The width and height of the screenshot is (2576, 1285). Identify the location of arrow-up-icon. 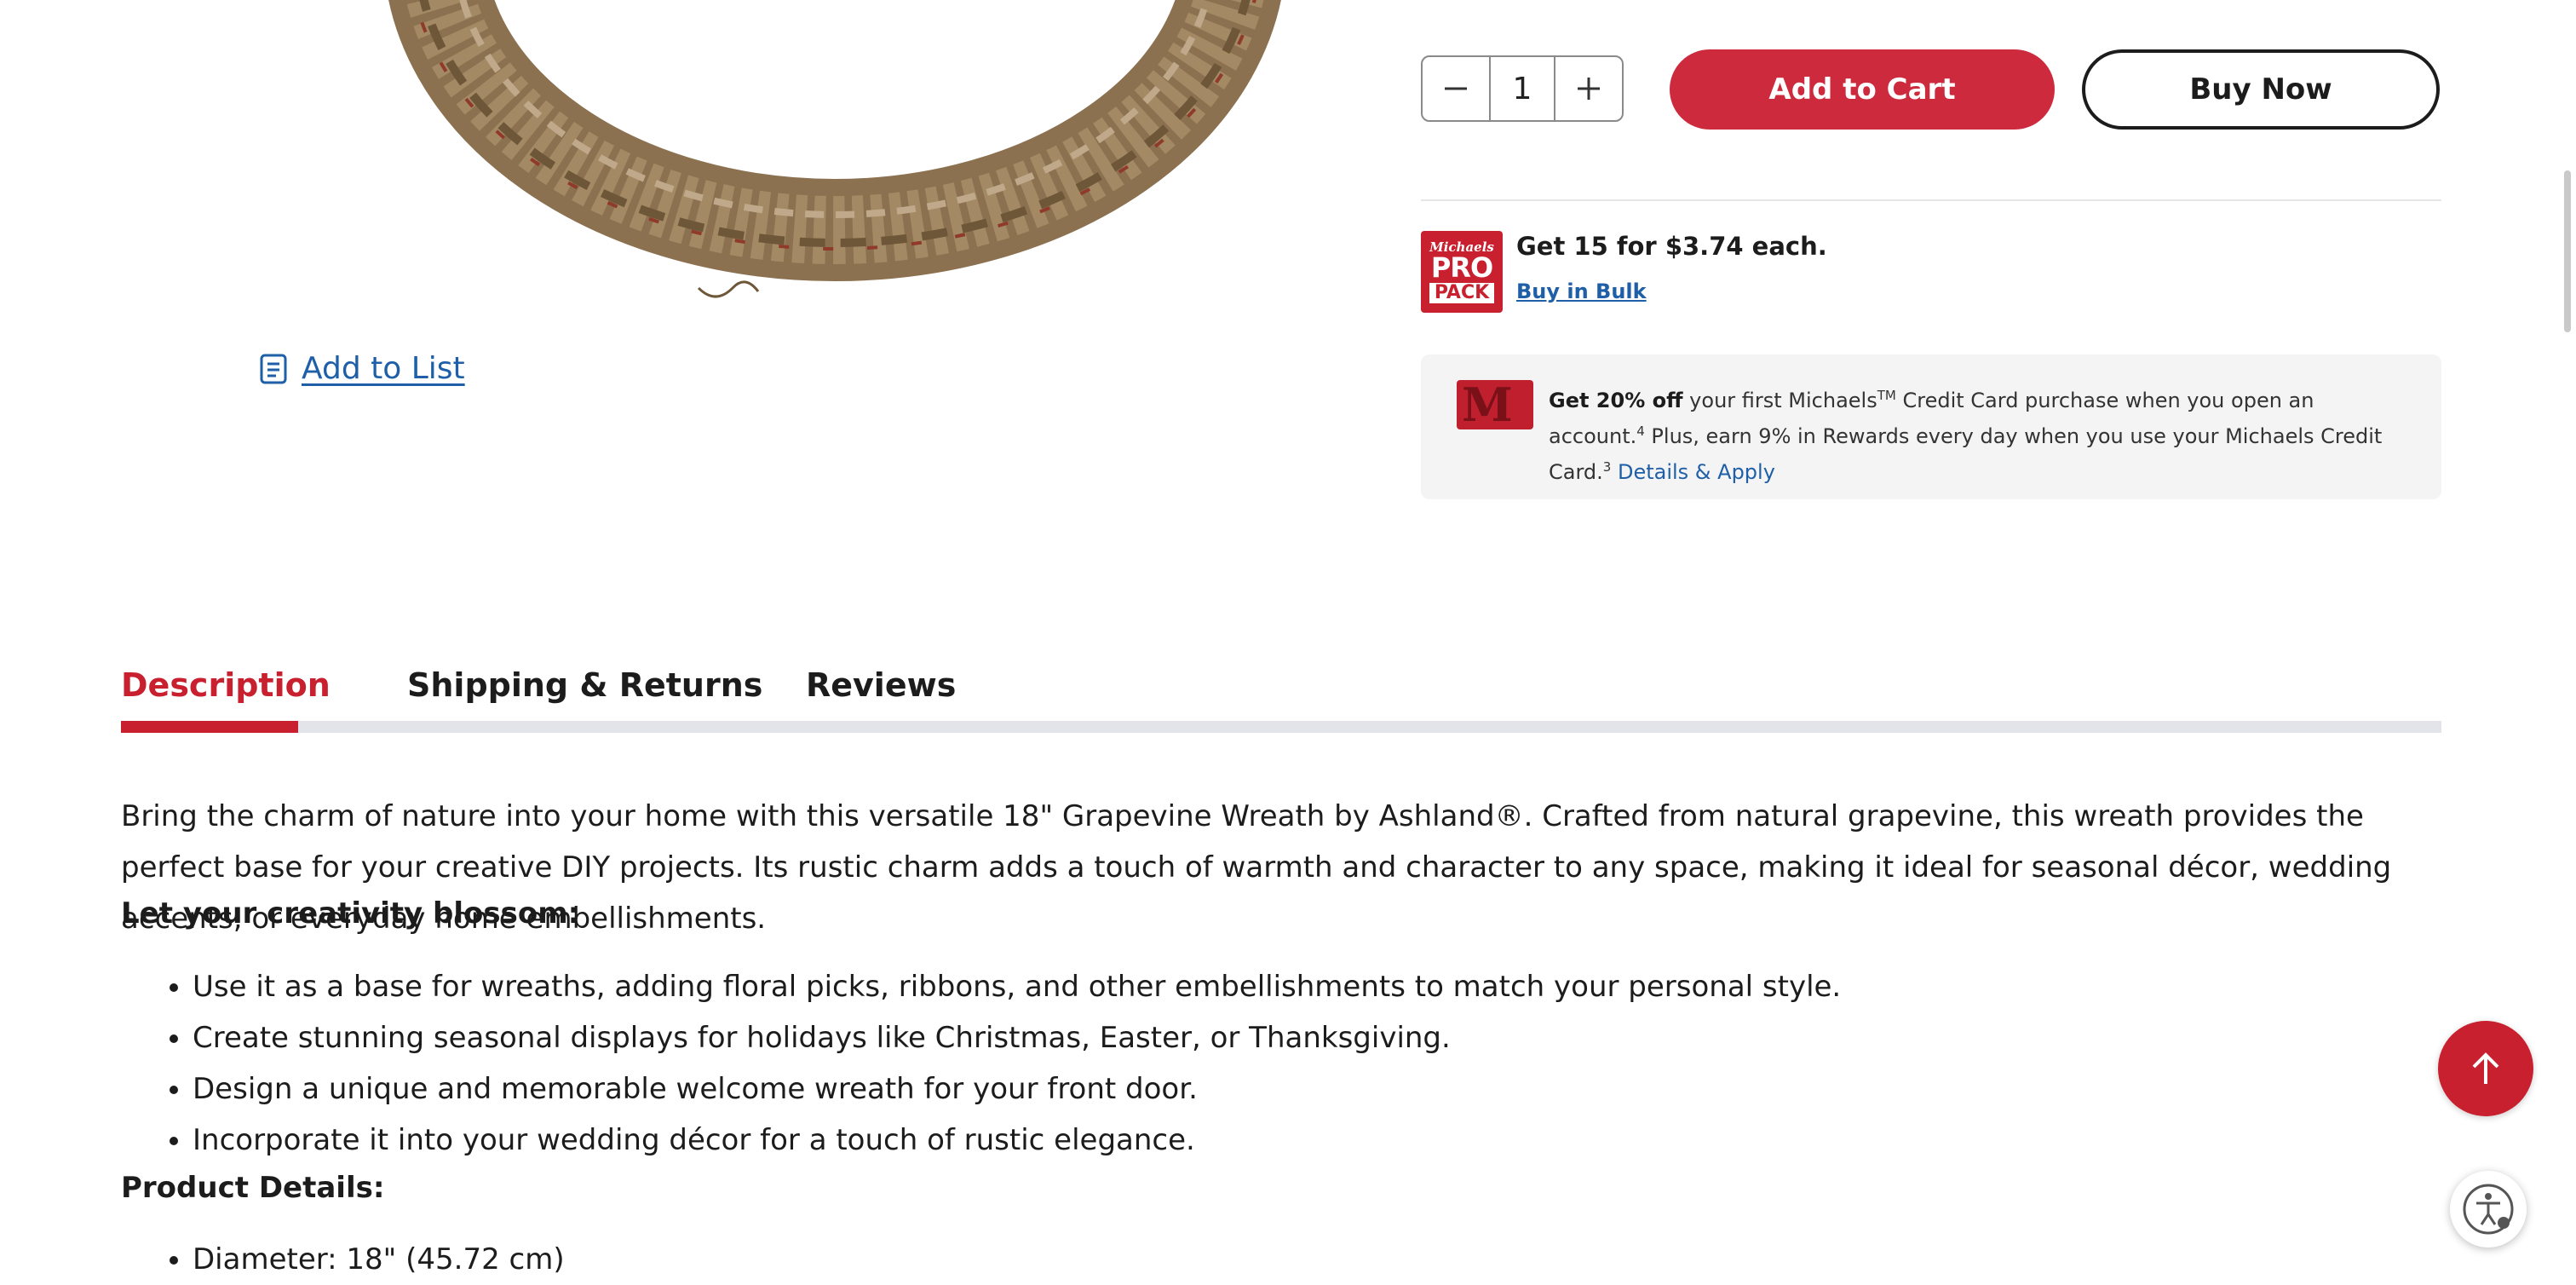
(2485, 1068).